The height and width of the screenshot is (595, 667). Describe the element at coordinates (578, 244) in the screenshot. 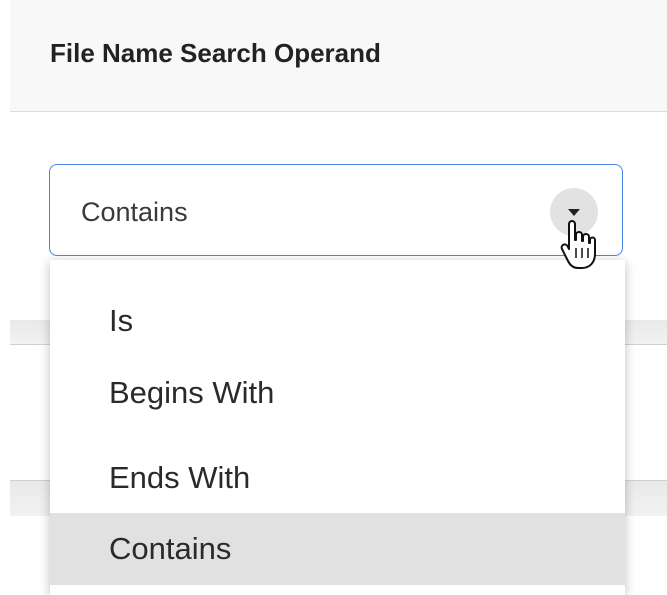

I see `hand-pointer-icon` at that location.